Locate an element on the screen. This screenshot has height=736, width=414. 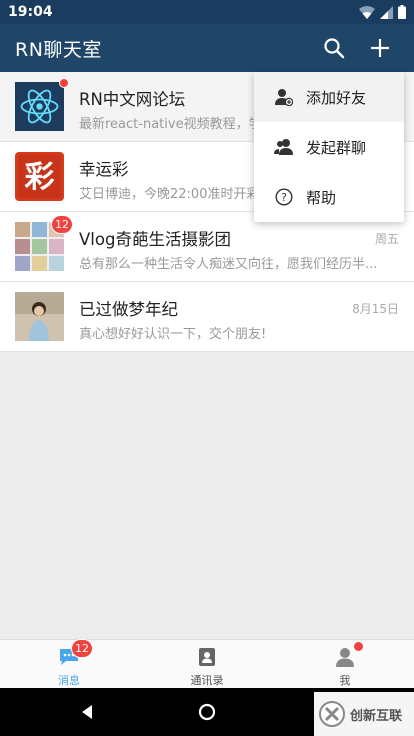
avatar-wrap: 彩 is located at coordinates (39, 176).